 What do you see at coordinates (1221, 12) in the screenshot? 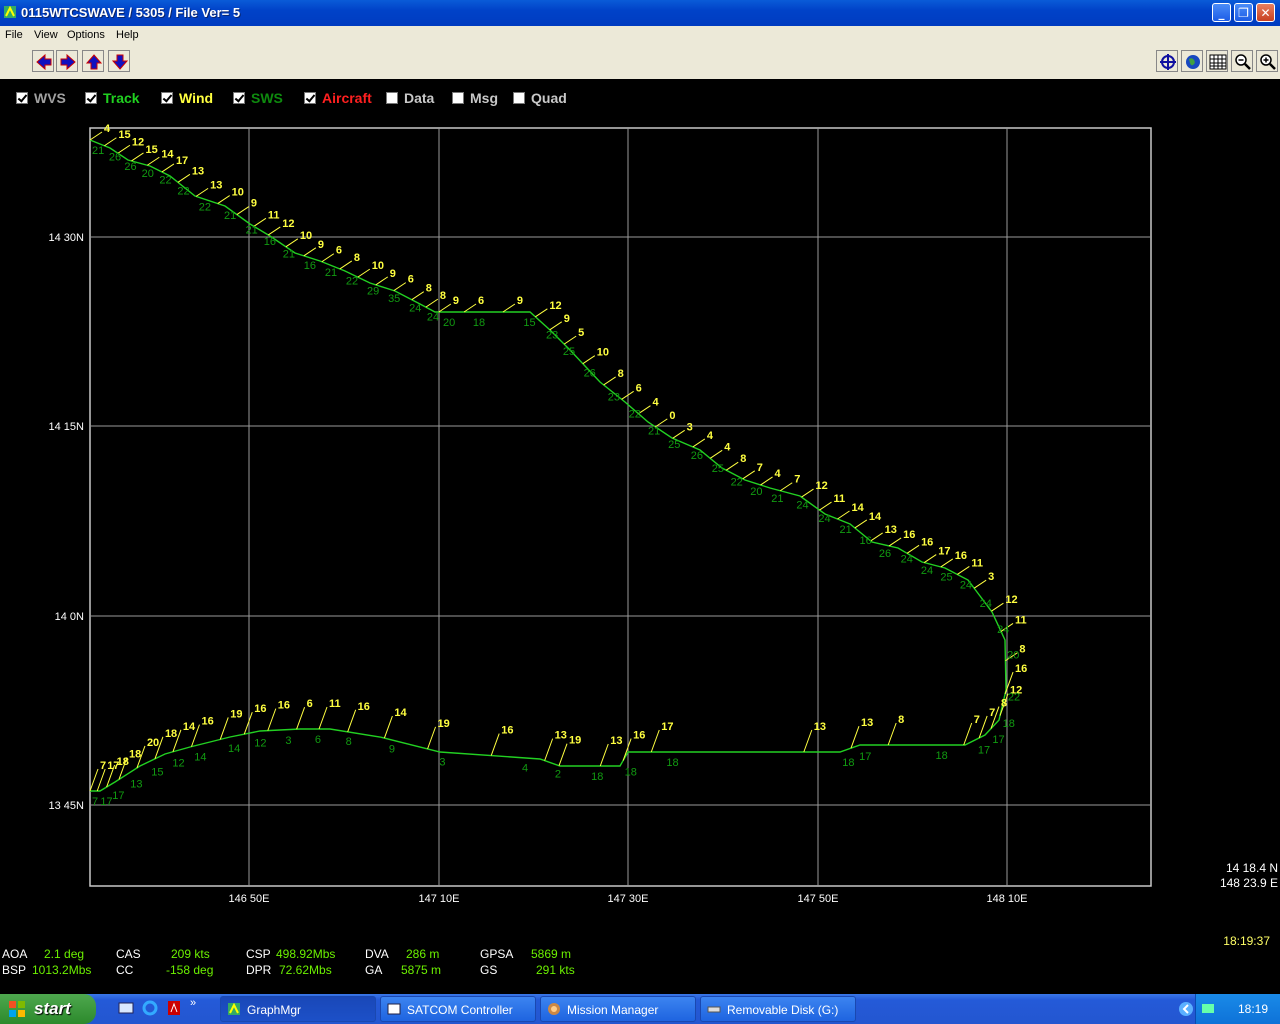
I see `minimize-button: _` at bounding box center [1221, 12].